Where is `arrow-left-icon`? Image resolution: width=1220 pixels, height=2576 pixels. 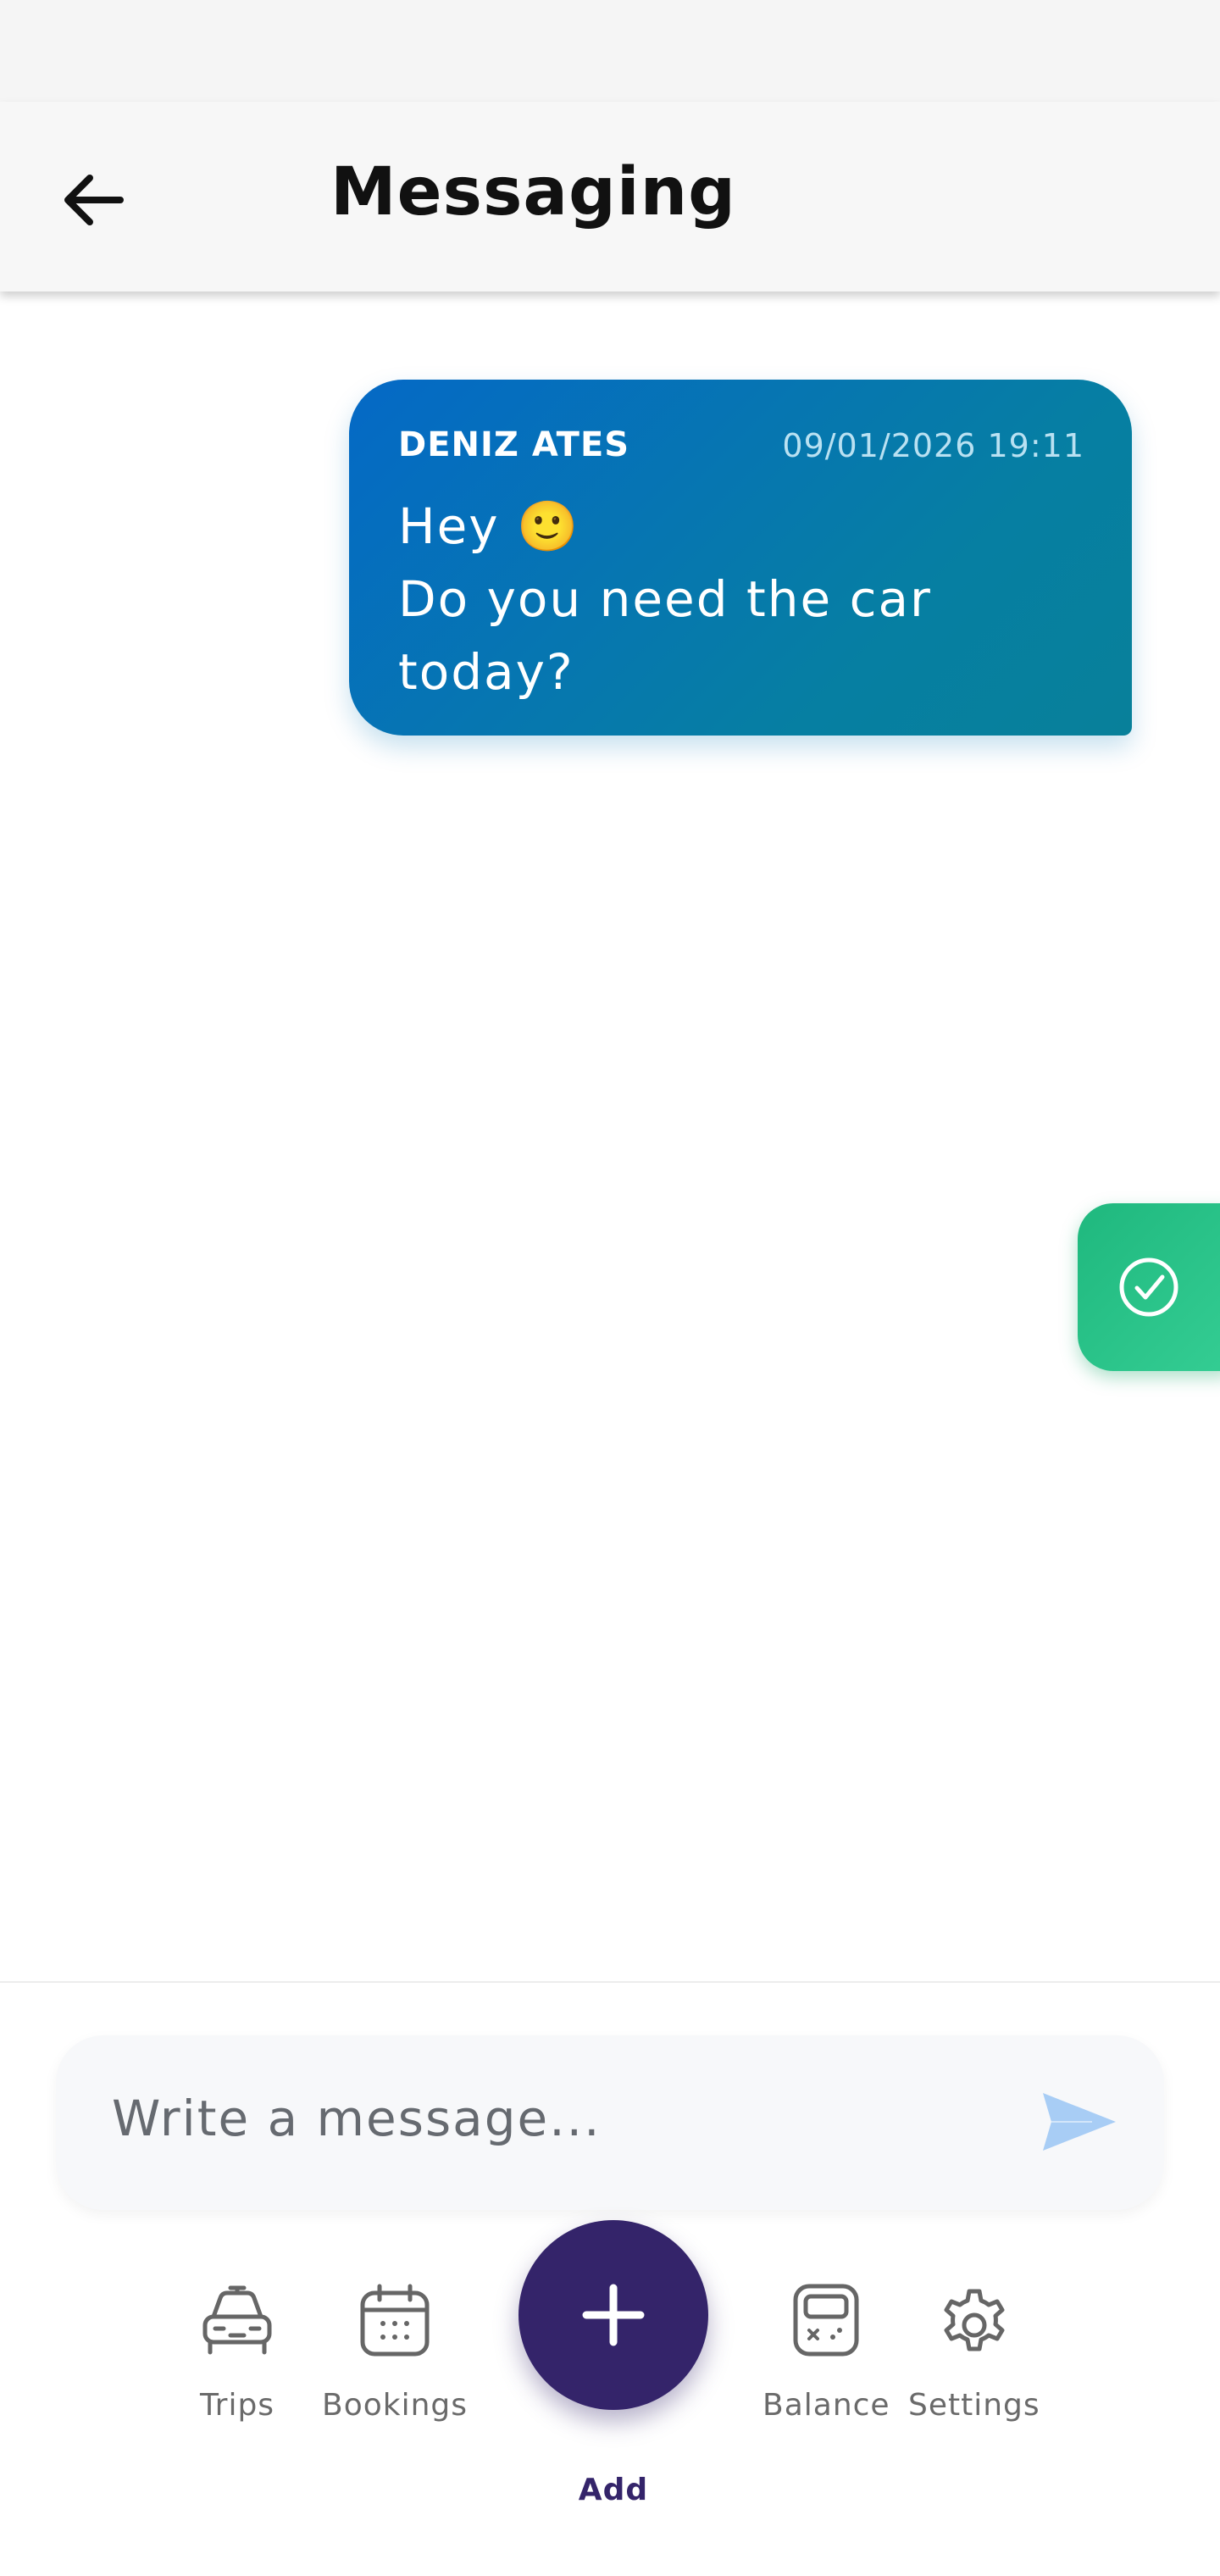 arrow-left-icon is located at coordinates (94, 200).